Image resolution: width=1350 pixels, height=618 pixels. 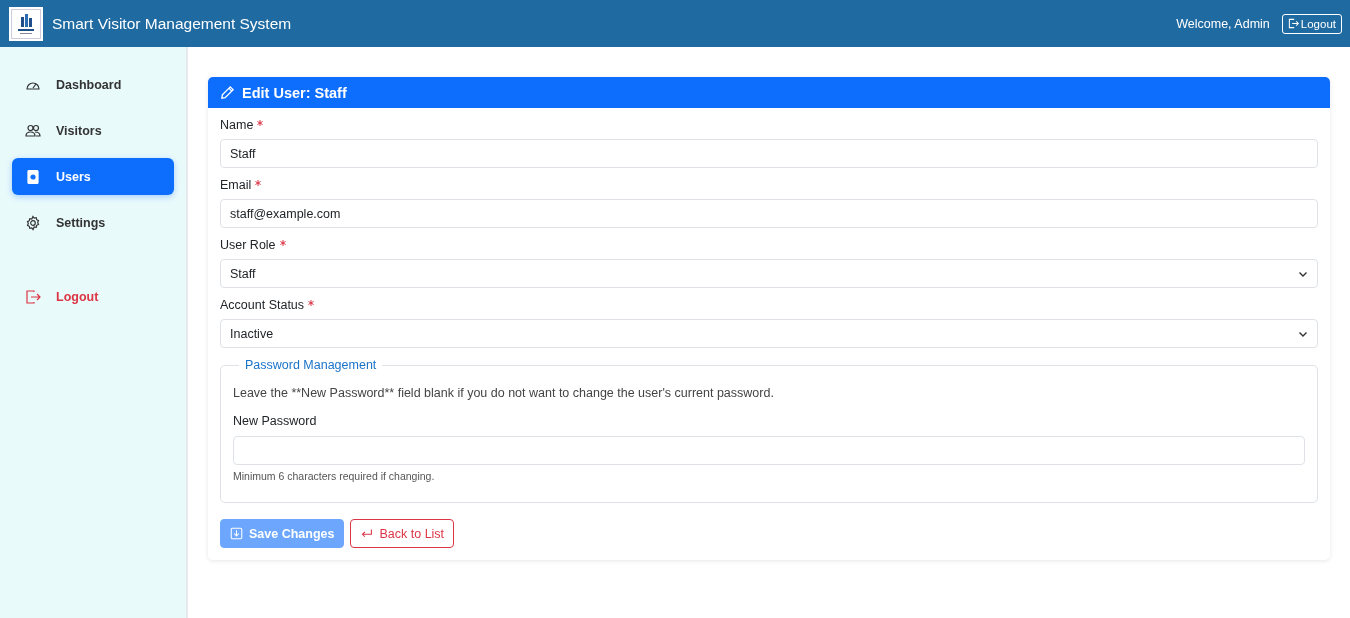 I want to click on select-field: Staff, so click(x=769, y=273).